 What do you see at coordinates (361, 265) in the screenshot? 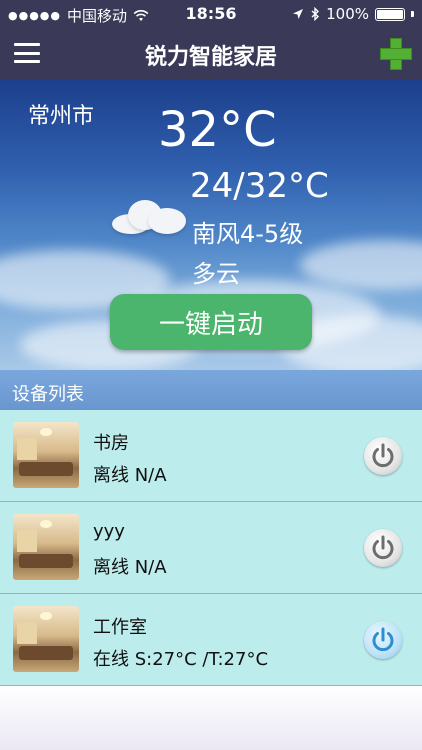
I see `sky-cloud` at bounding box center [361, 265].